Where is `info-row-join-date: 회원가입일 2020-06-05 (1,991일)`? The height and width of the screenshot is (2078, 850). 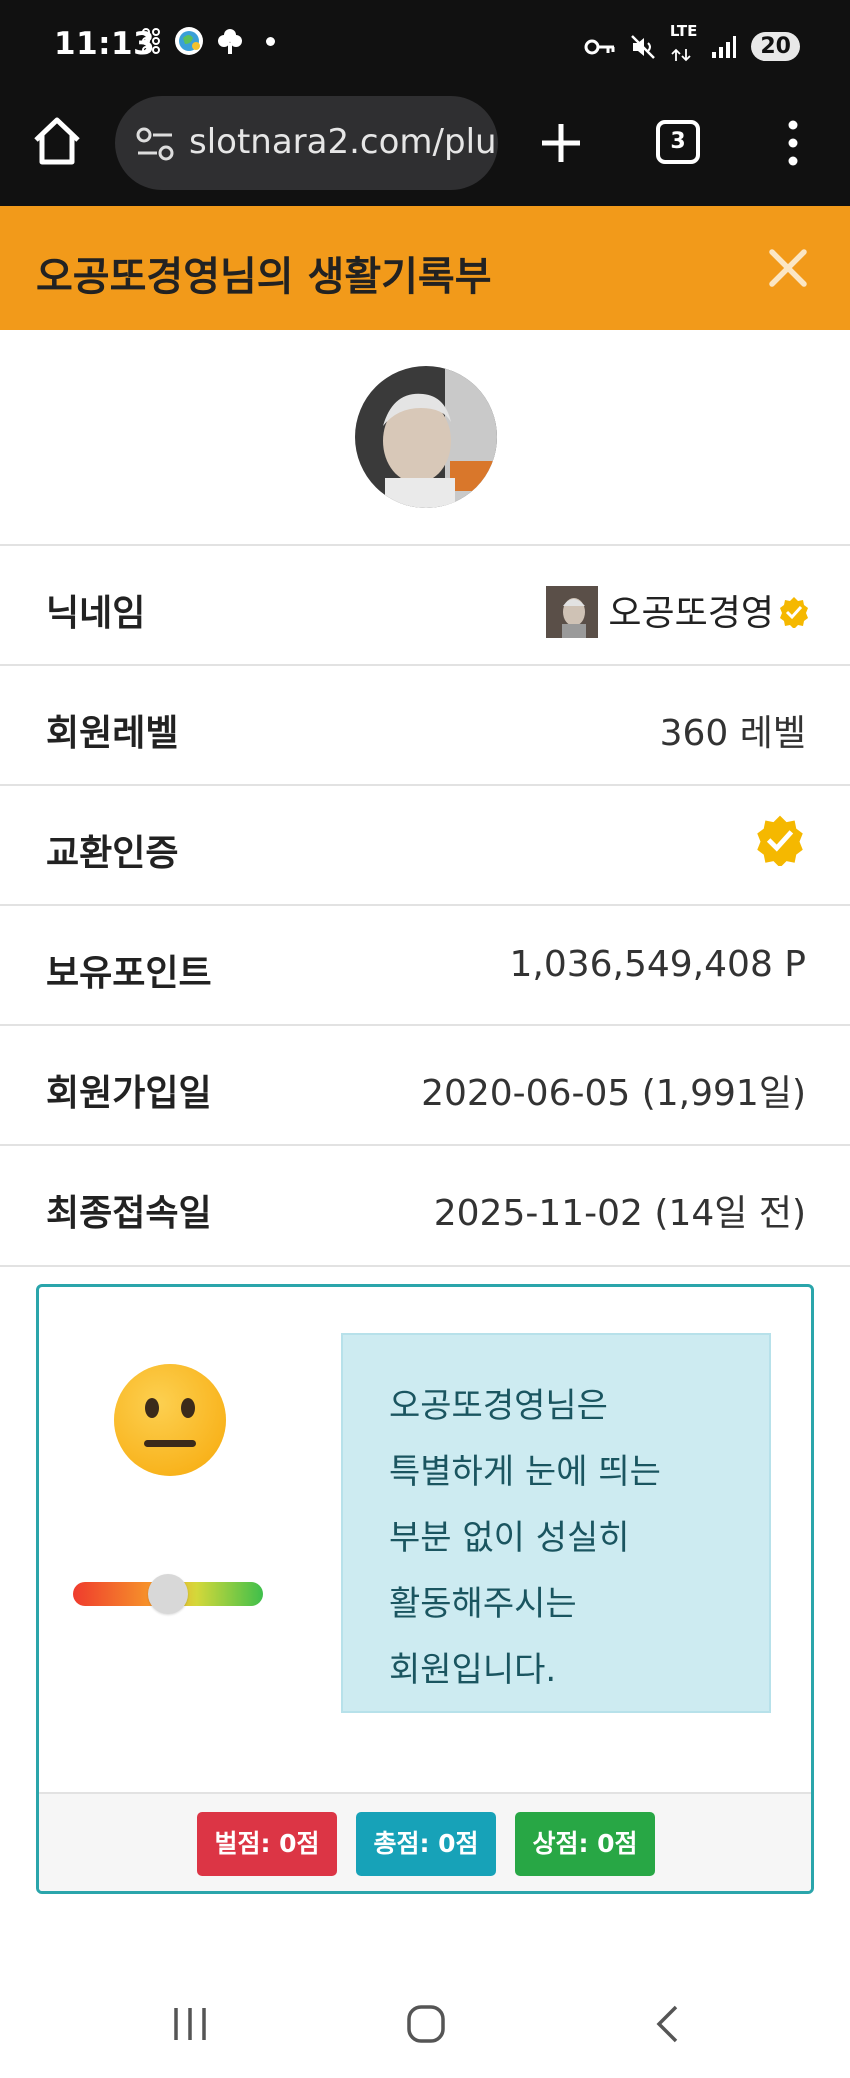
info-row-join-date: 회원가입일 2020-06-05 (1,991일) is located at coordinates (425, 1084).